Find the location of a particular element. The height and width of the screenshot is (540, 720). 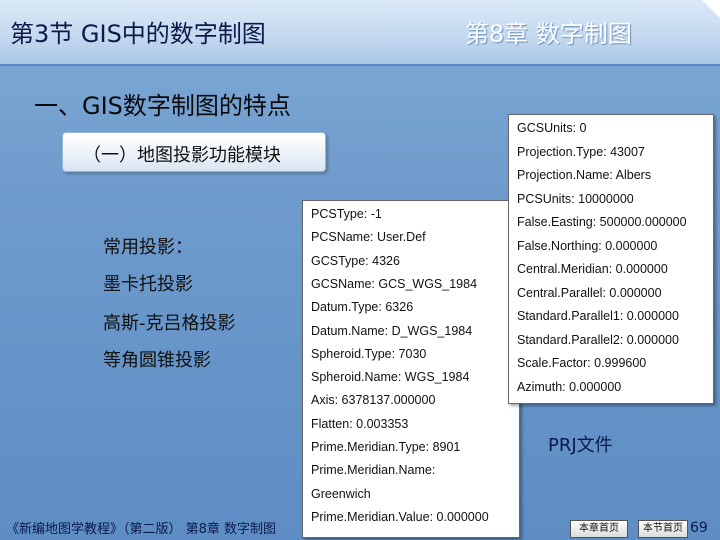

footer-book-title: 《新编地图学教程》（第二版） 第8章 数字制图 is located at coordinates (141, 529).